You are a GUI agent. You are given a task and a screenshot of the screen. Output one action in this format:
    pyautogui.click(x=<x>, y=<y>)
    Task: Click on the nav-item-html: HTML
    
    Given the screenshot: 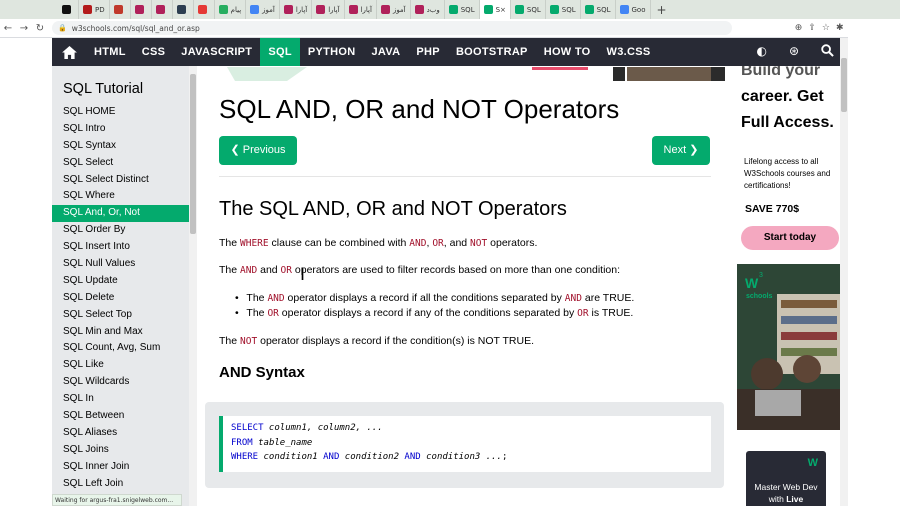 What is the action you would take?
    pyautogui.click(x=110, y=52)
    